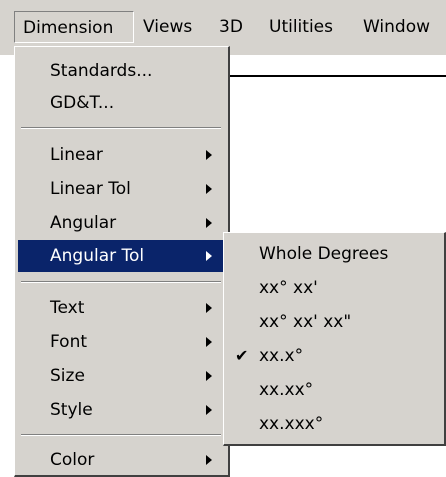  I want to click on menu-views: Views, so click(167, 27).